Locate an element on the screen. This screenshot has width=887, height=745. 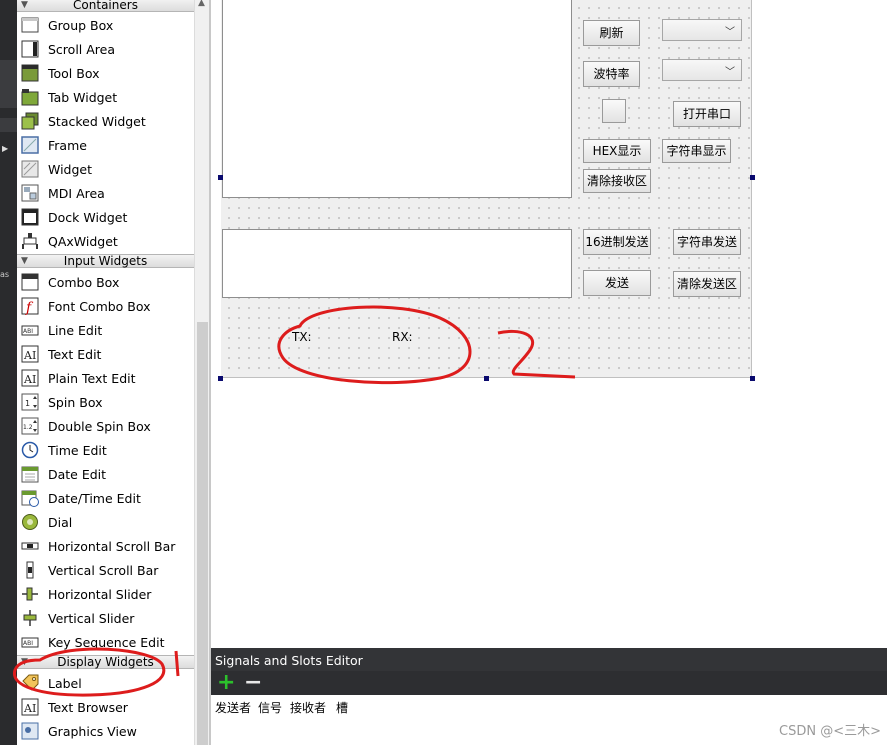
add-icon: + is located at coordinates (226, 683).